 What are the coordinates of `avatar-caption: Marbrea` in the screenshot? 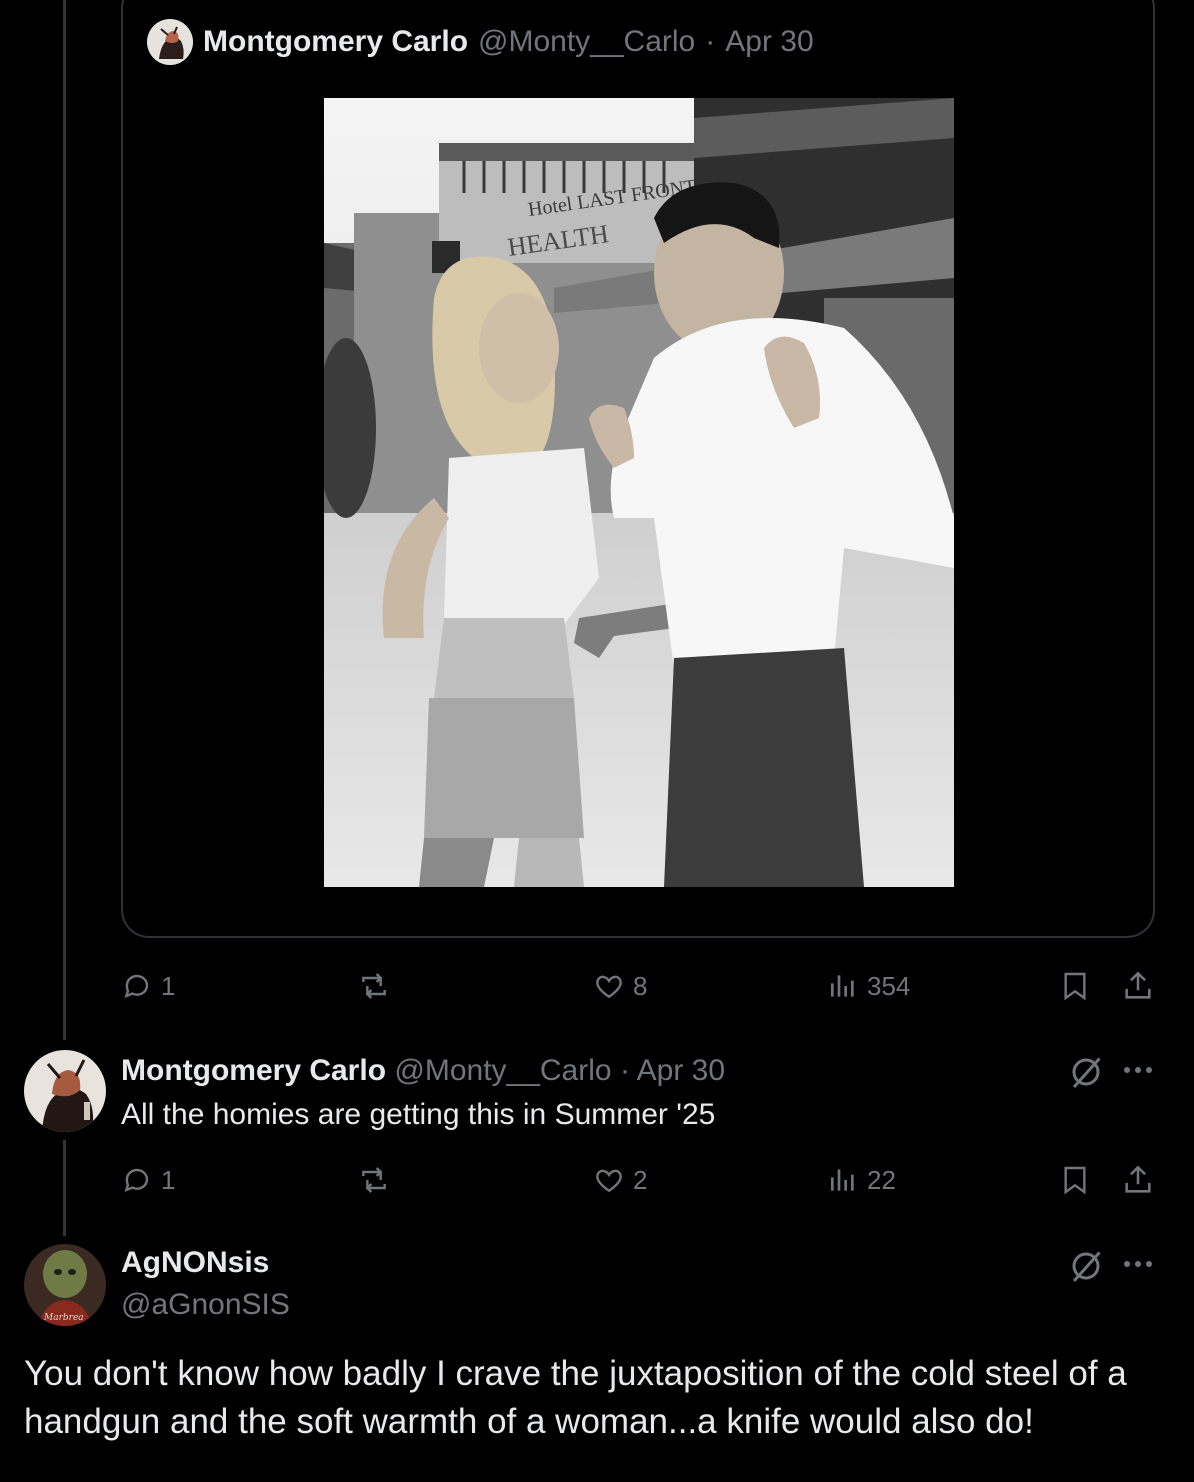 It's located at (63, 1318).